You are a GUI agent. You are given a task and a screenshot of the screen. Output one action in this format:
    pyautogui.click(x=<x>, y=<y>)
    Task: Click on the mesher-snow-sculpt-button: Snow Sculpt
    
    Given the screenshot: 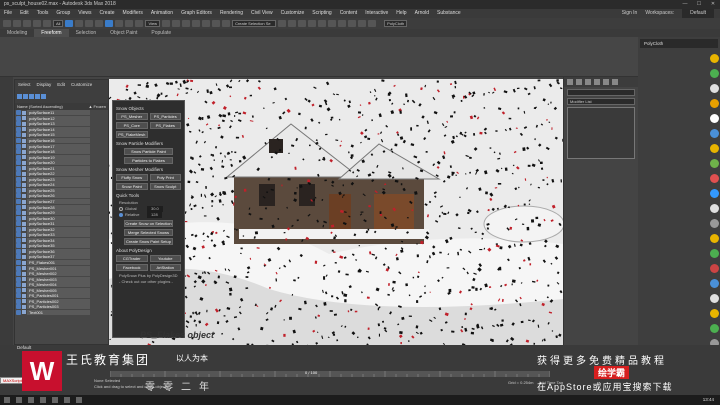 What is the action you would take?
    pyautogui.click(x=165, y=186)
    